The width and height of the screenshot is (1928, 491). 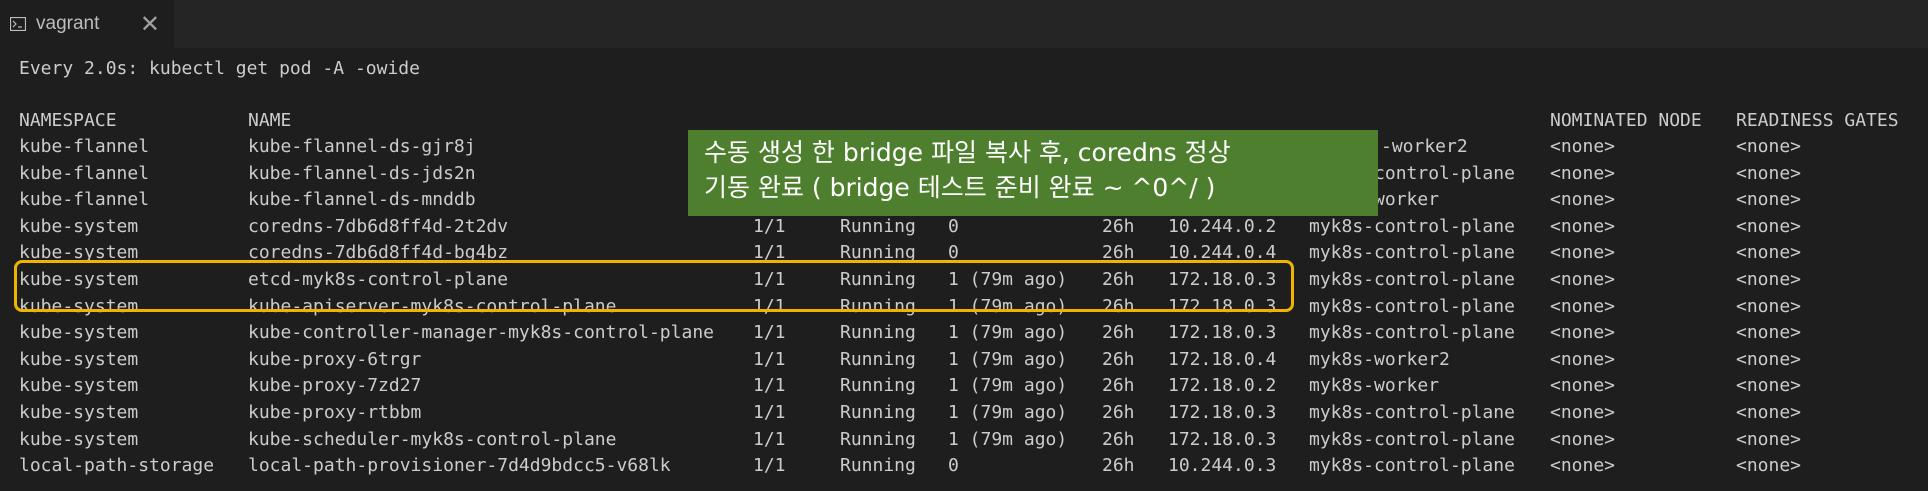 What do you see at coordinates (432, 439) in the screenshot?
I see `cell-name: kube-scheduler-myk8s-control-plane` at bounding box center [432, 439].